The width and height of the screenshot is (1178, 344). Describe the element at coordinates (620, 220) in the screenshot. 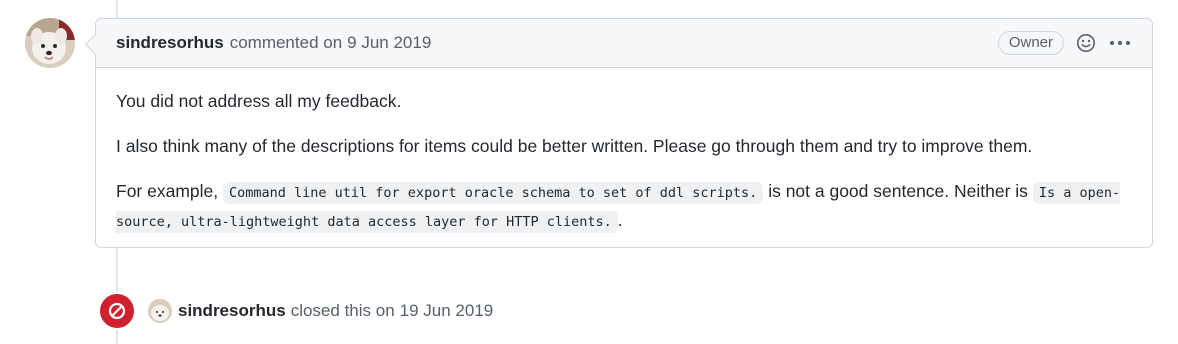

I see `paragraph-3-suffix: .` at that location.